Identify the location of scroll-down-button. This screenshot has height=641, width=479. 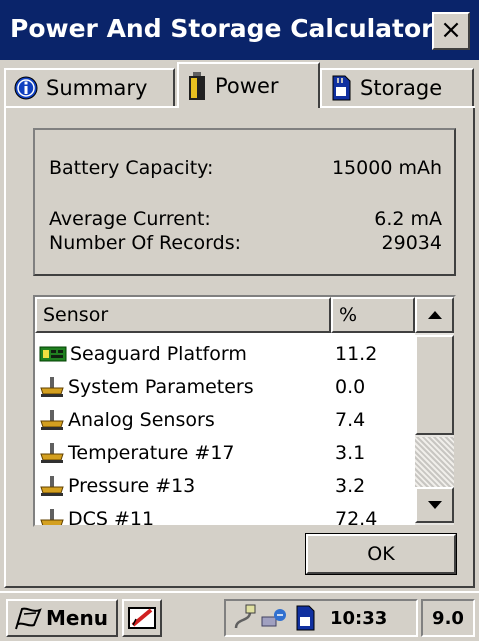
(434, 505).